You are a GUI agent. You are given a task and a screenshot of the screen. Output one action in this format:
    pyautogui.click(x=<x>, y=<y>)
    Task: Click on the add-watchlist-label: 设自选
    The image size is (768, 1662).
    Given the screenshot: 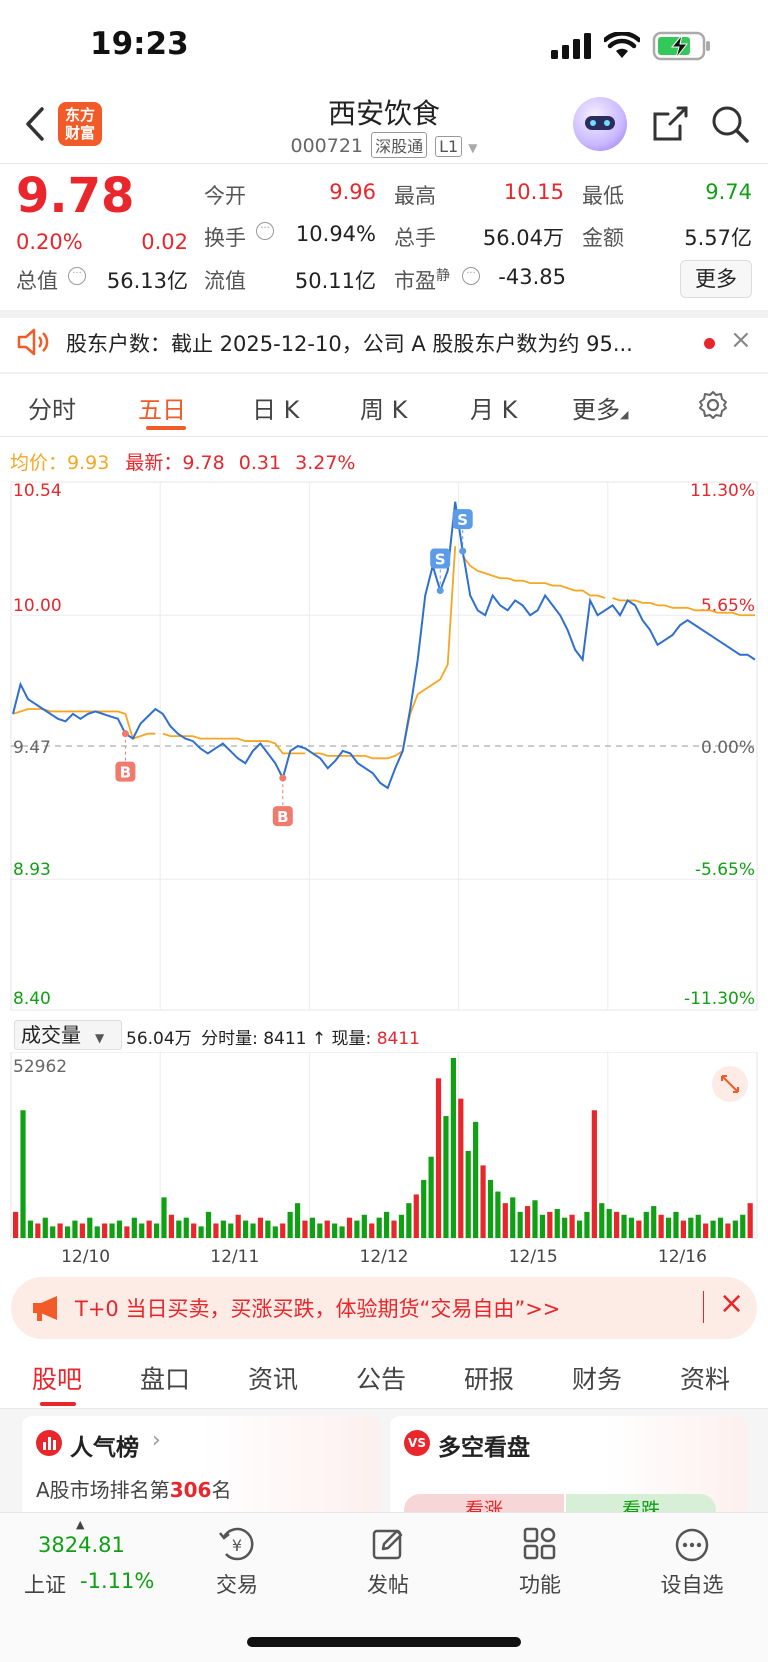 What is the action you would take?
    pyautogui.click(x=692, y=1584)
    